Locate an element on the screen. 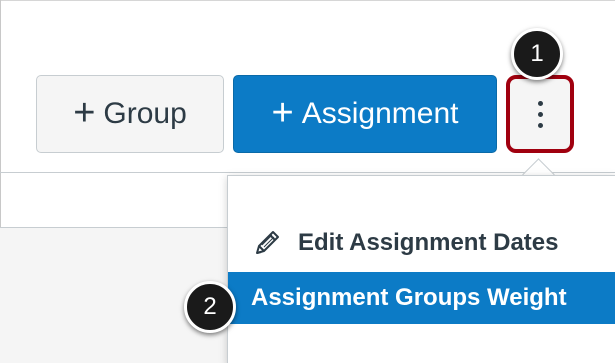 This screenshot has height=363, width=615. add-assignment-label: Assignment is located at coordinates (380, 113).